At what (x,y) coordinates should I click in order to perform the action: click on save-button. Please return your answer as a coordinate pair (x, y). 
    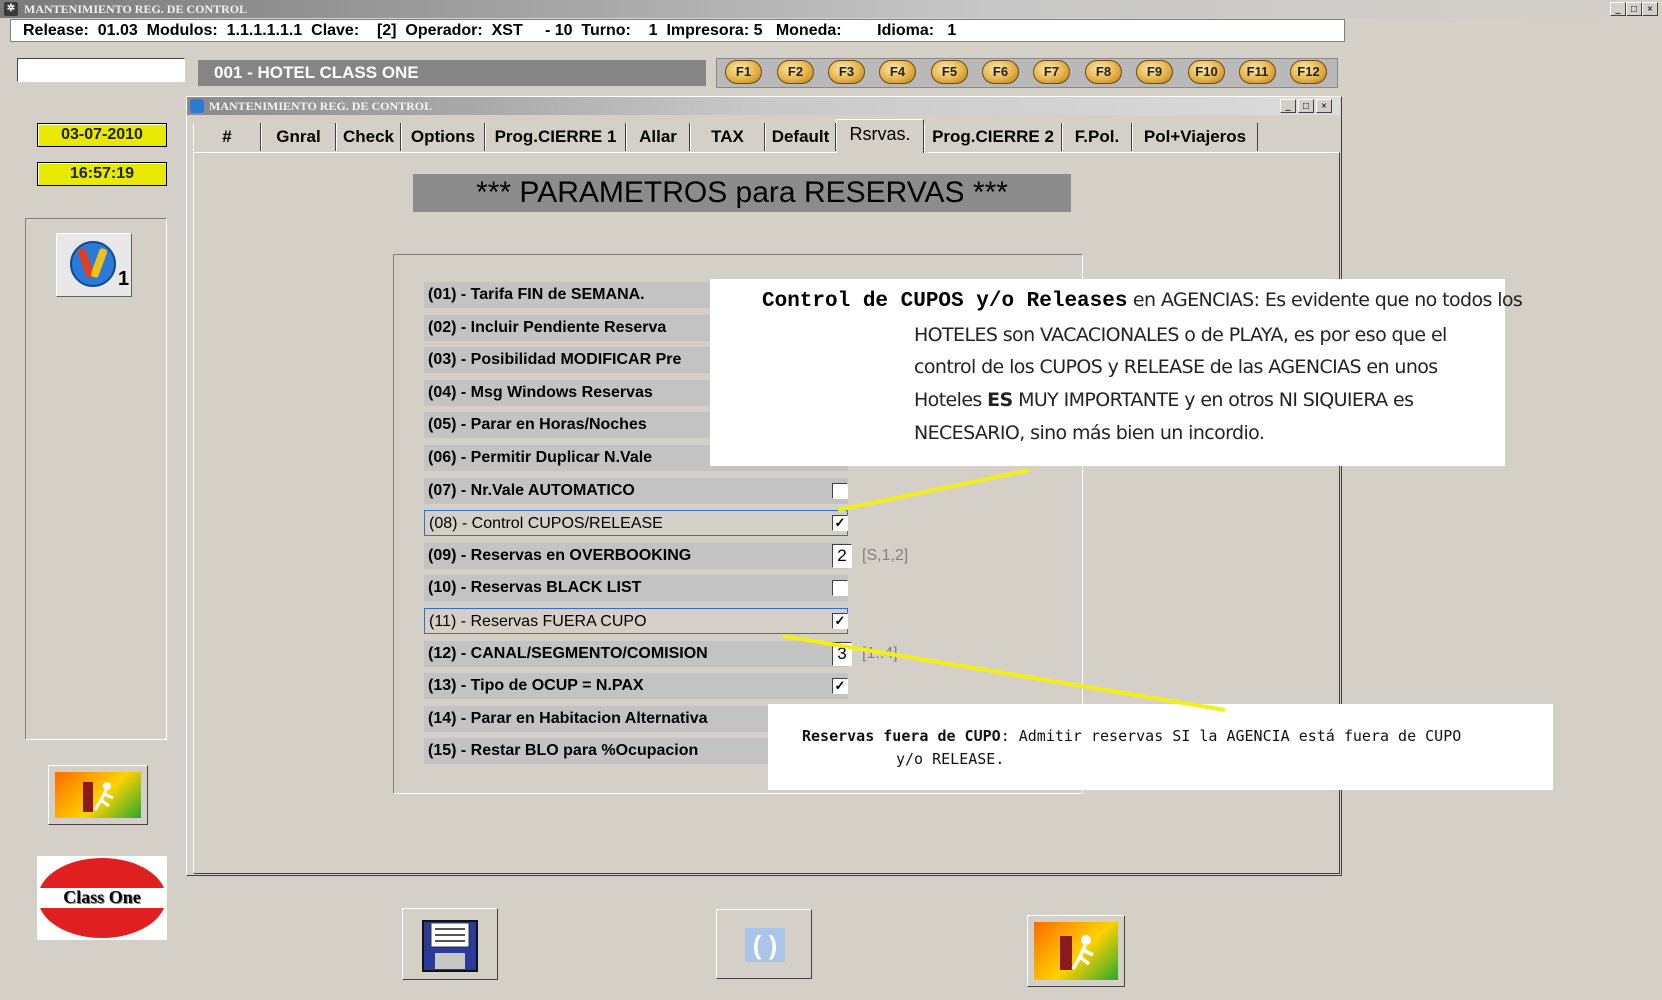
    Looking at the image, I should click on (450, 944).